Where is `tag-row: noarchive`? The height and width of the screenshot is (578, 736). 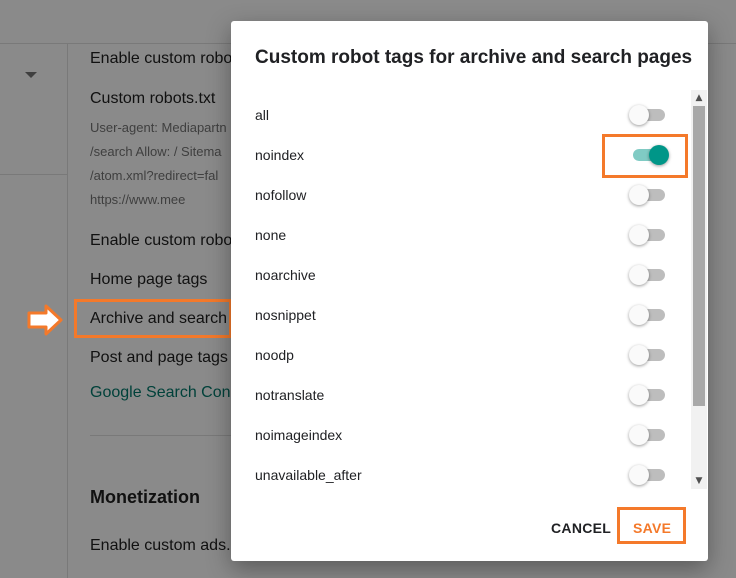
tag-row: noarchive is located at coordinates (461, 275).